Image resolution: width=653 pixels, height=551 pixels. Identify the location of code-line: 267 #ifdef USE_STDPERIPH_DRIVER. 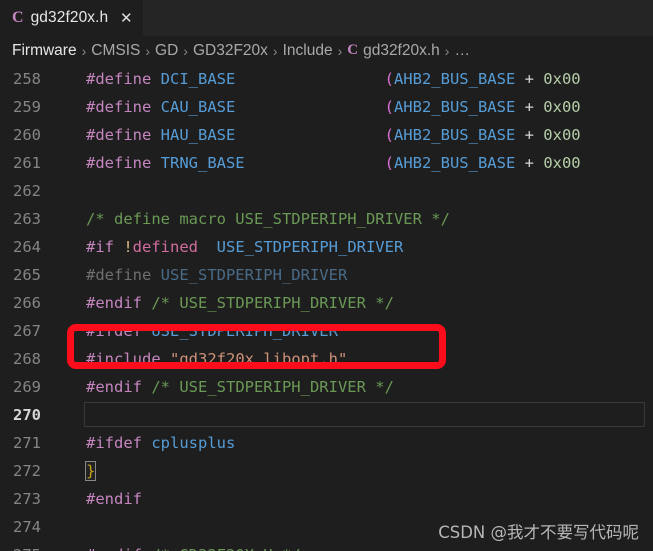
(326, 331).